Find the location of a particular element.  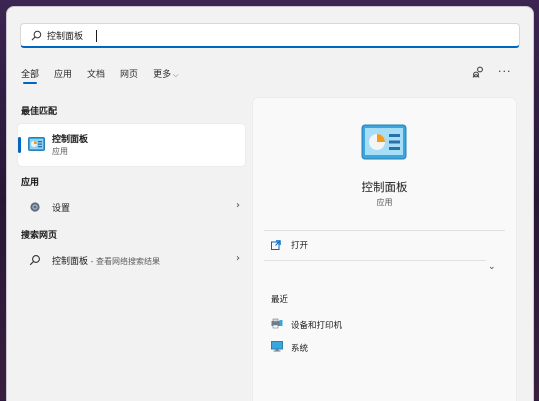

open-label: 打开 is located at coordinates (300, 246).